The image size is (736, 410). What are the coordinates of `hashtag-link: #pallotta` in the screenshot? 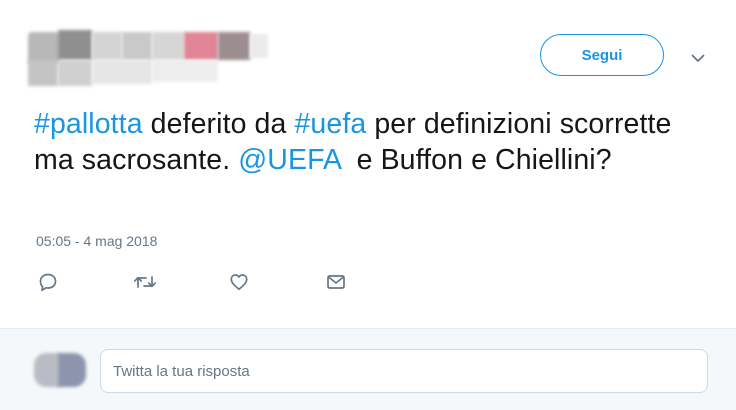 It's located at (88, 124).